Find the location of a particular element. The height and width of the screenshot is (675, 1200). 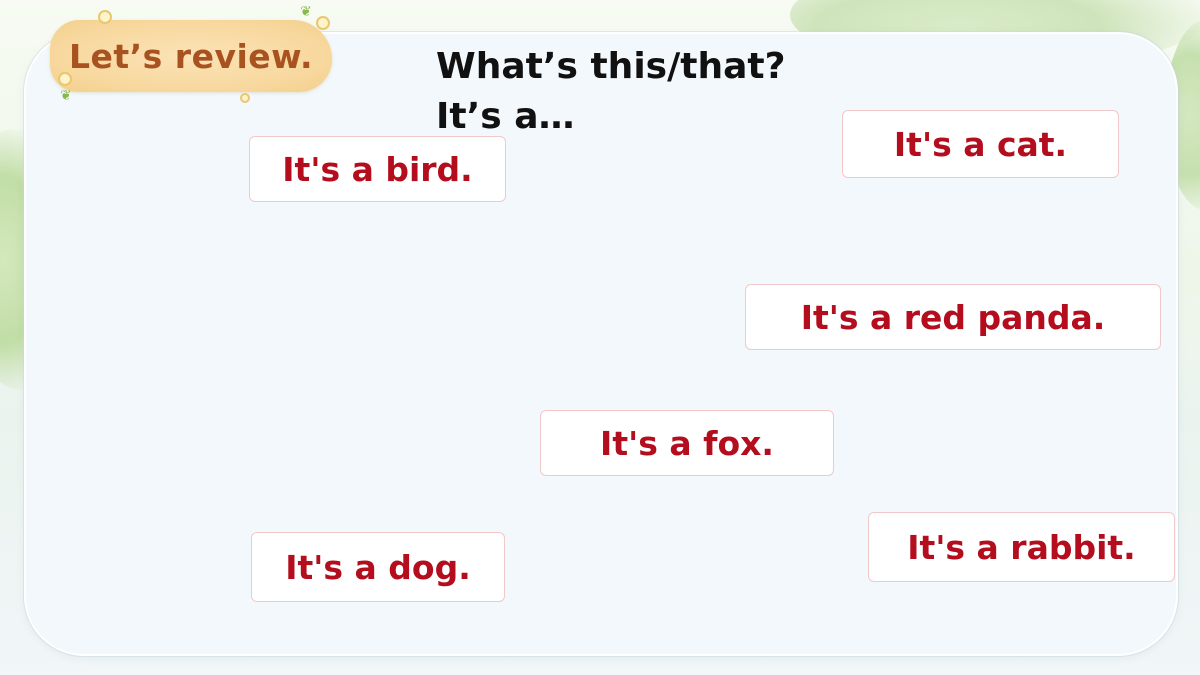

answer-card-rabbit: It's a rabbit. is located at coordinates (1021, 547).